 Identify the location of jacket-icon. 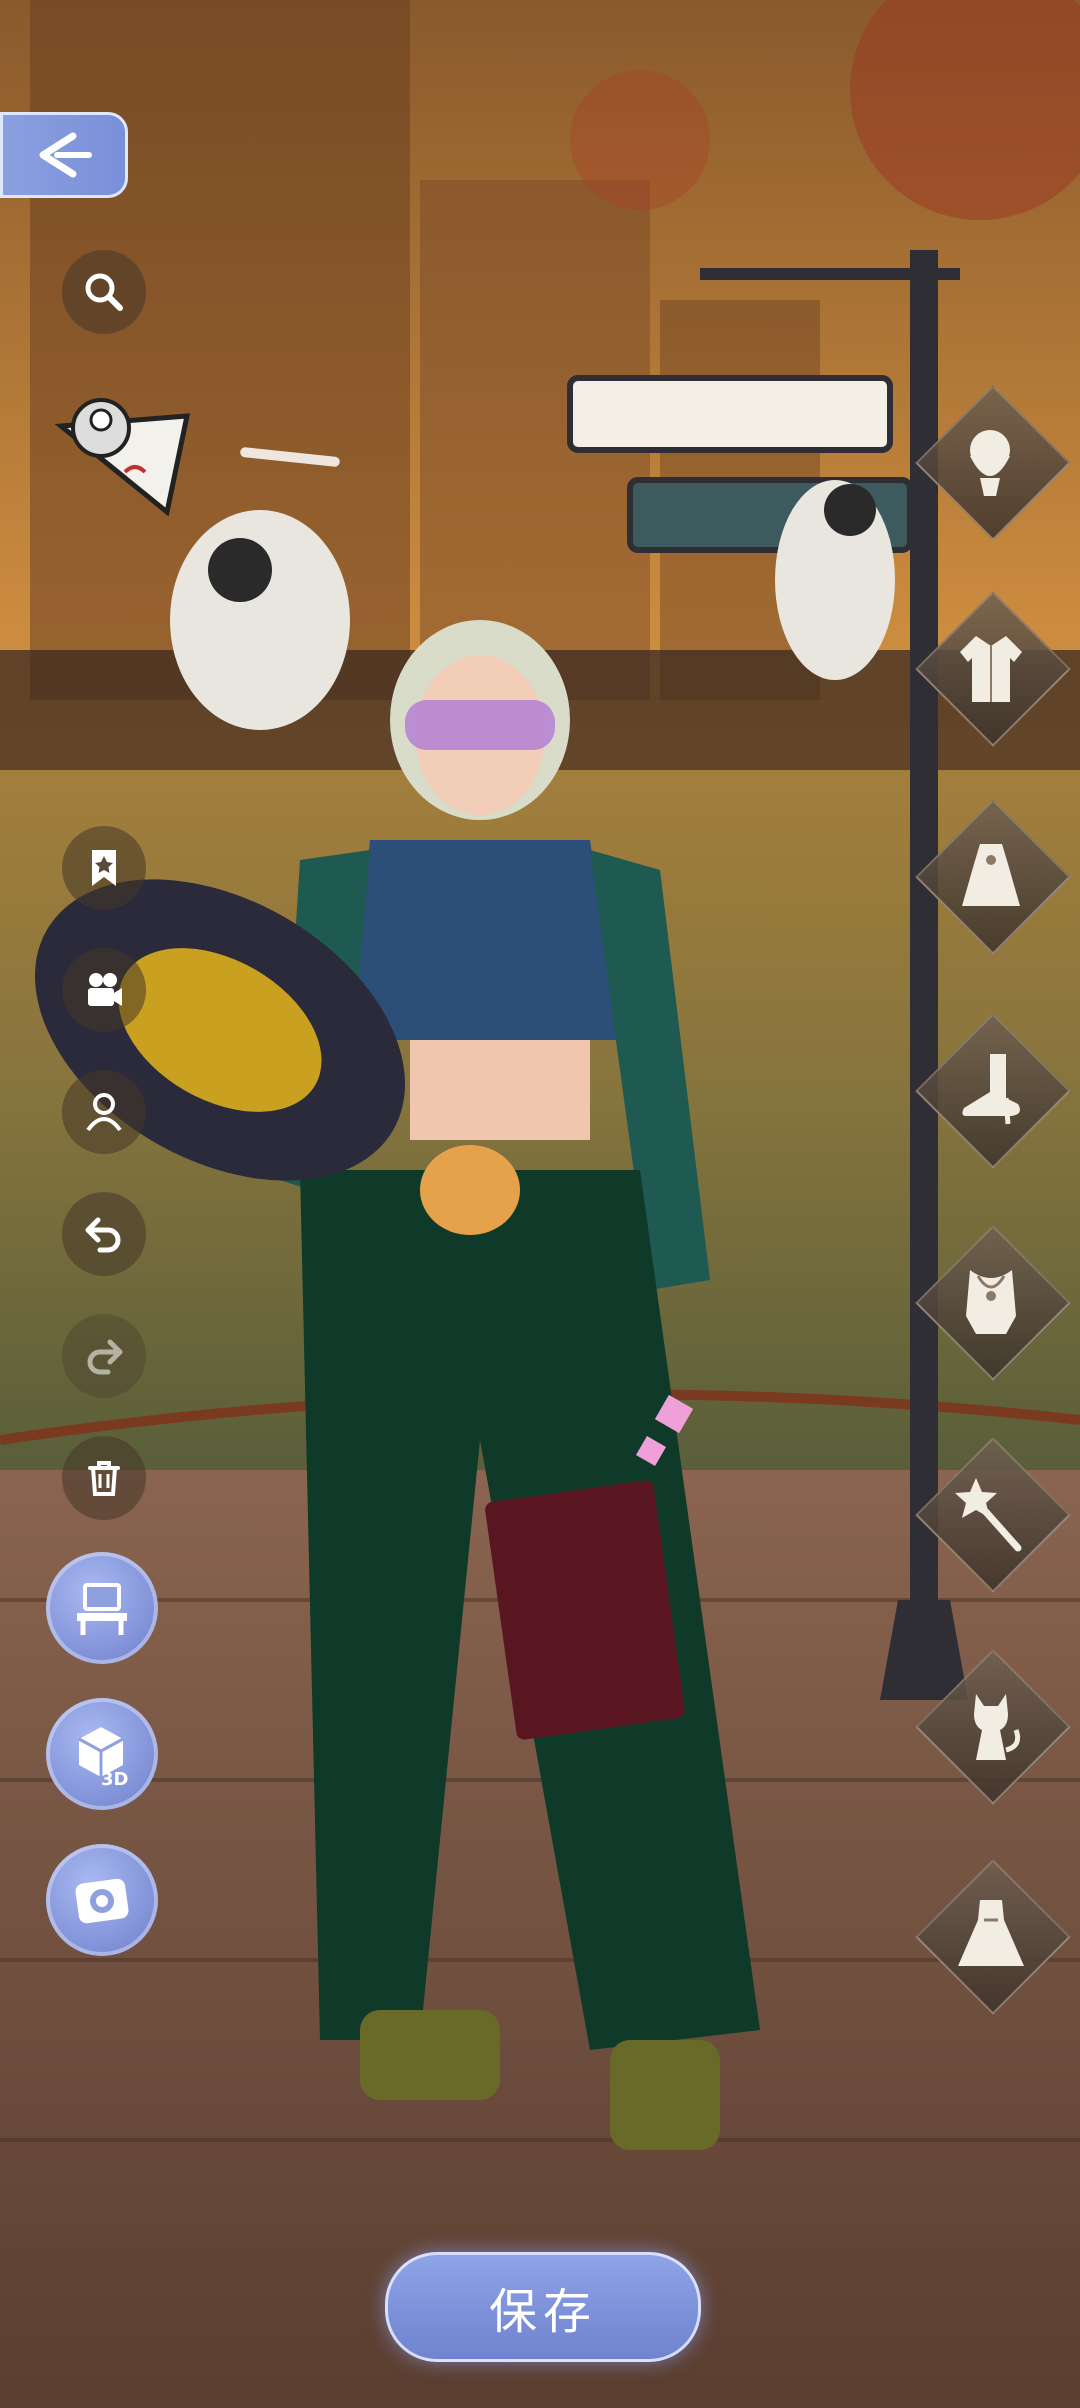
(991, 669).